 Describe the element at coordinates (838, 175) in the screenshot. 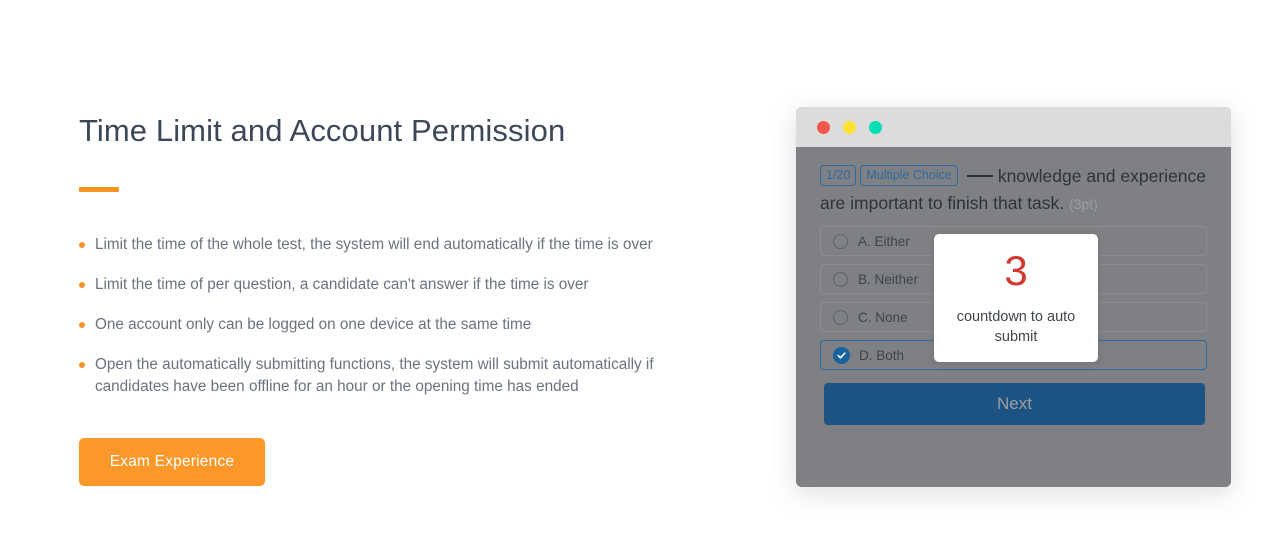

I see `question-index-badge: 1/20` at that location.